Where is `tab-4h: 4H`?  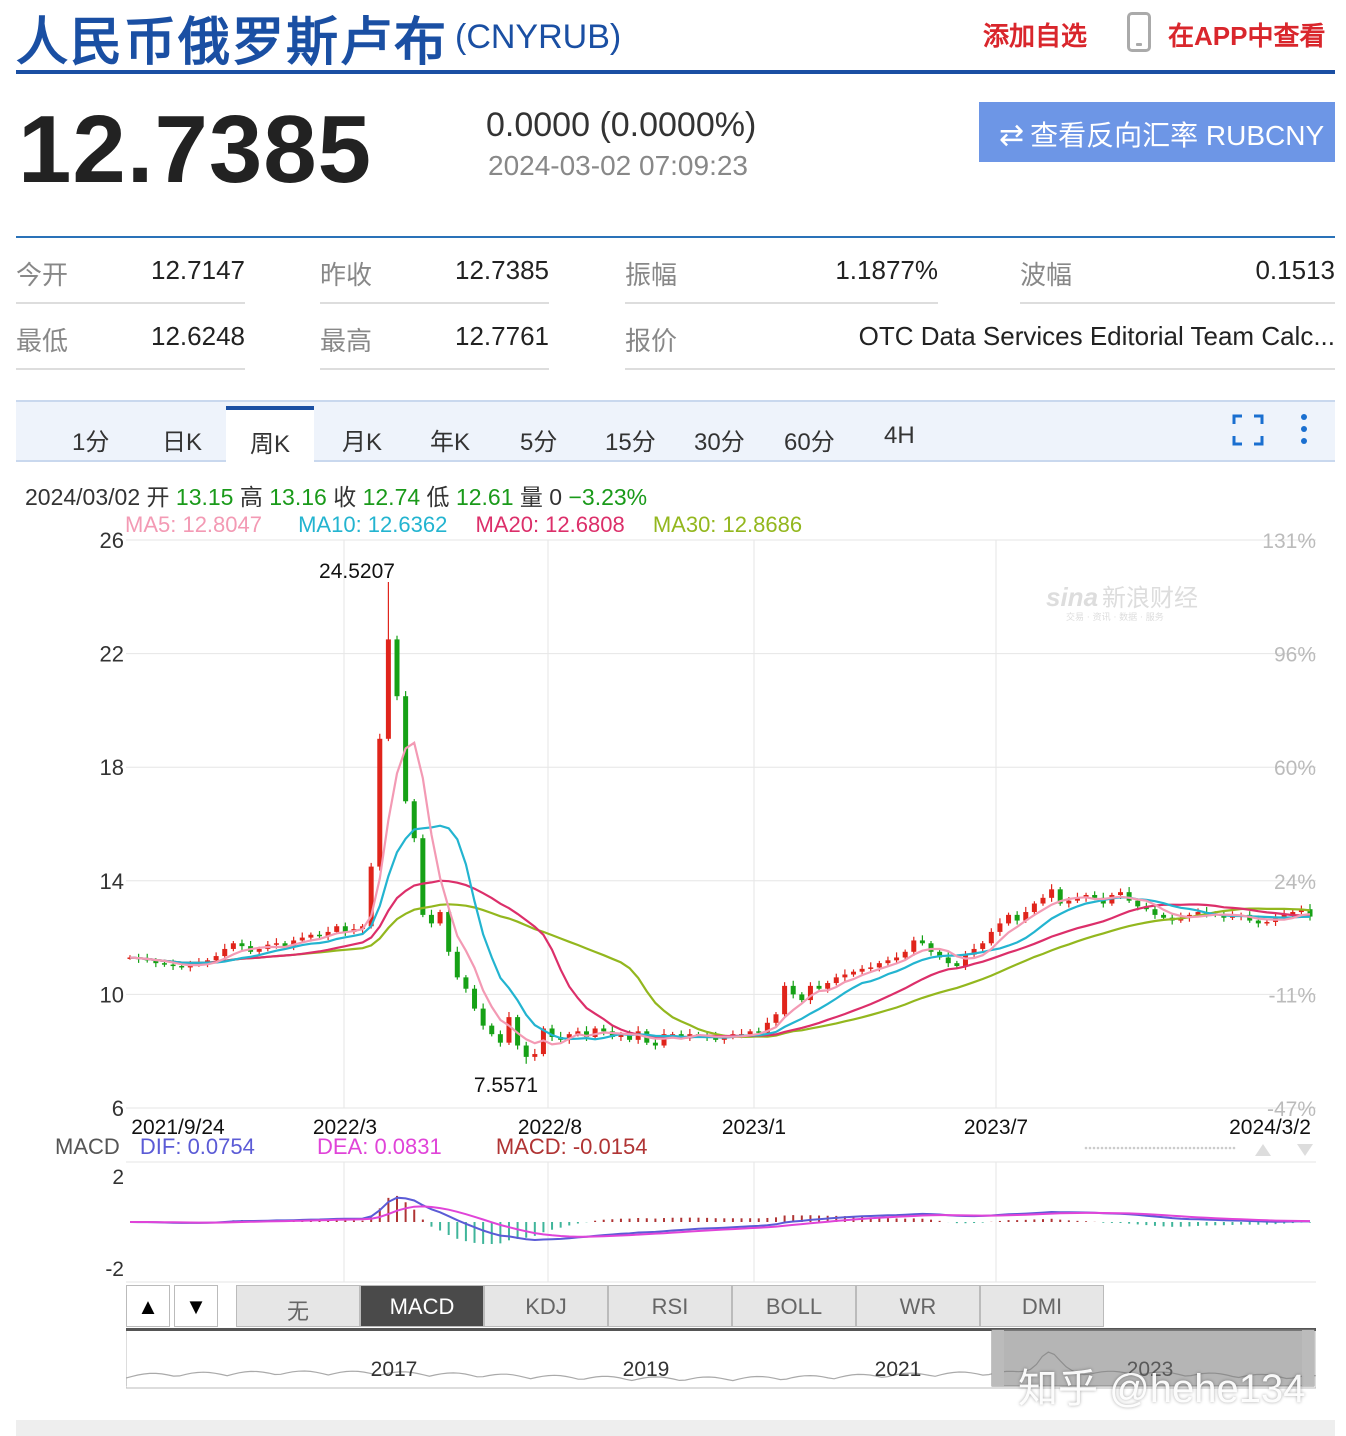 tab-4h: 4H is located at coordinates (899, 436).